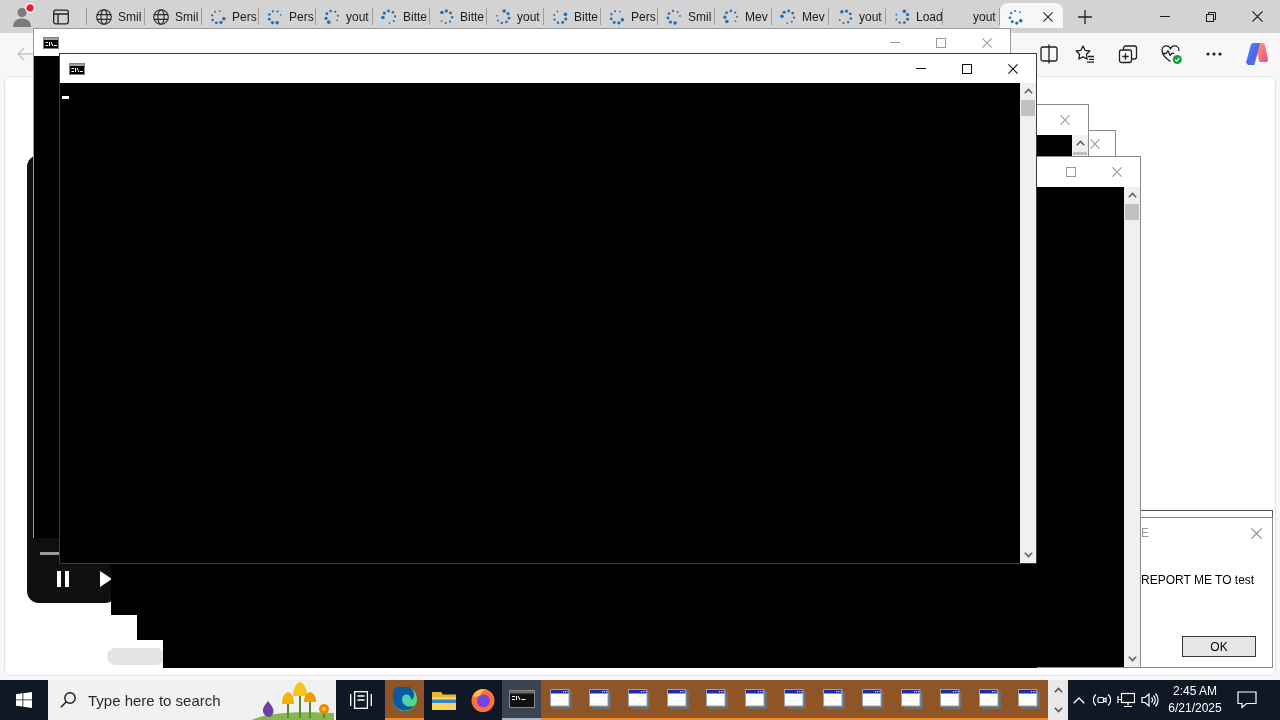  What do you see at coordinates (1102, 700) in the screenshot?
I see `camera-icon` at bounding box center [1102, 700].